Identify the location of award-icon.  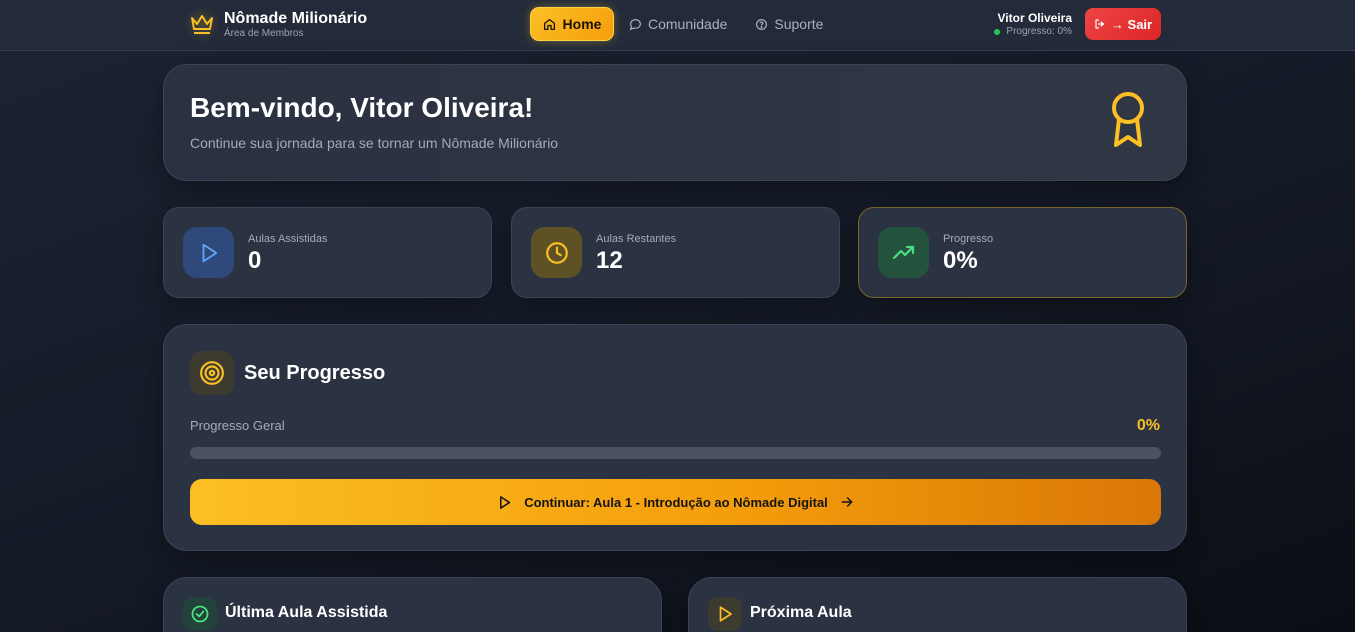
(1128, 123).